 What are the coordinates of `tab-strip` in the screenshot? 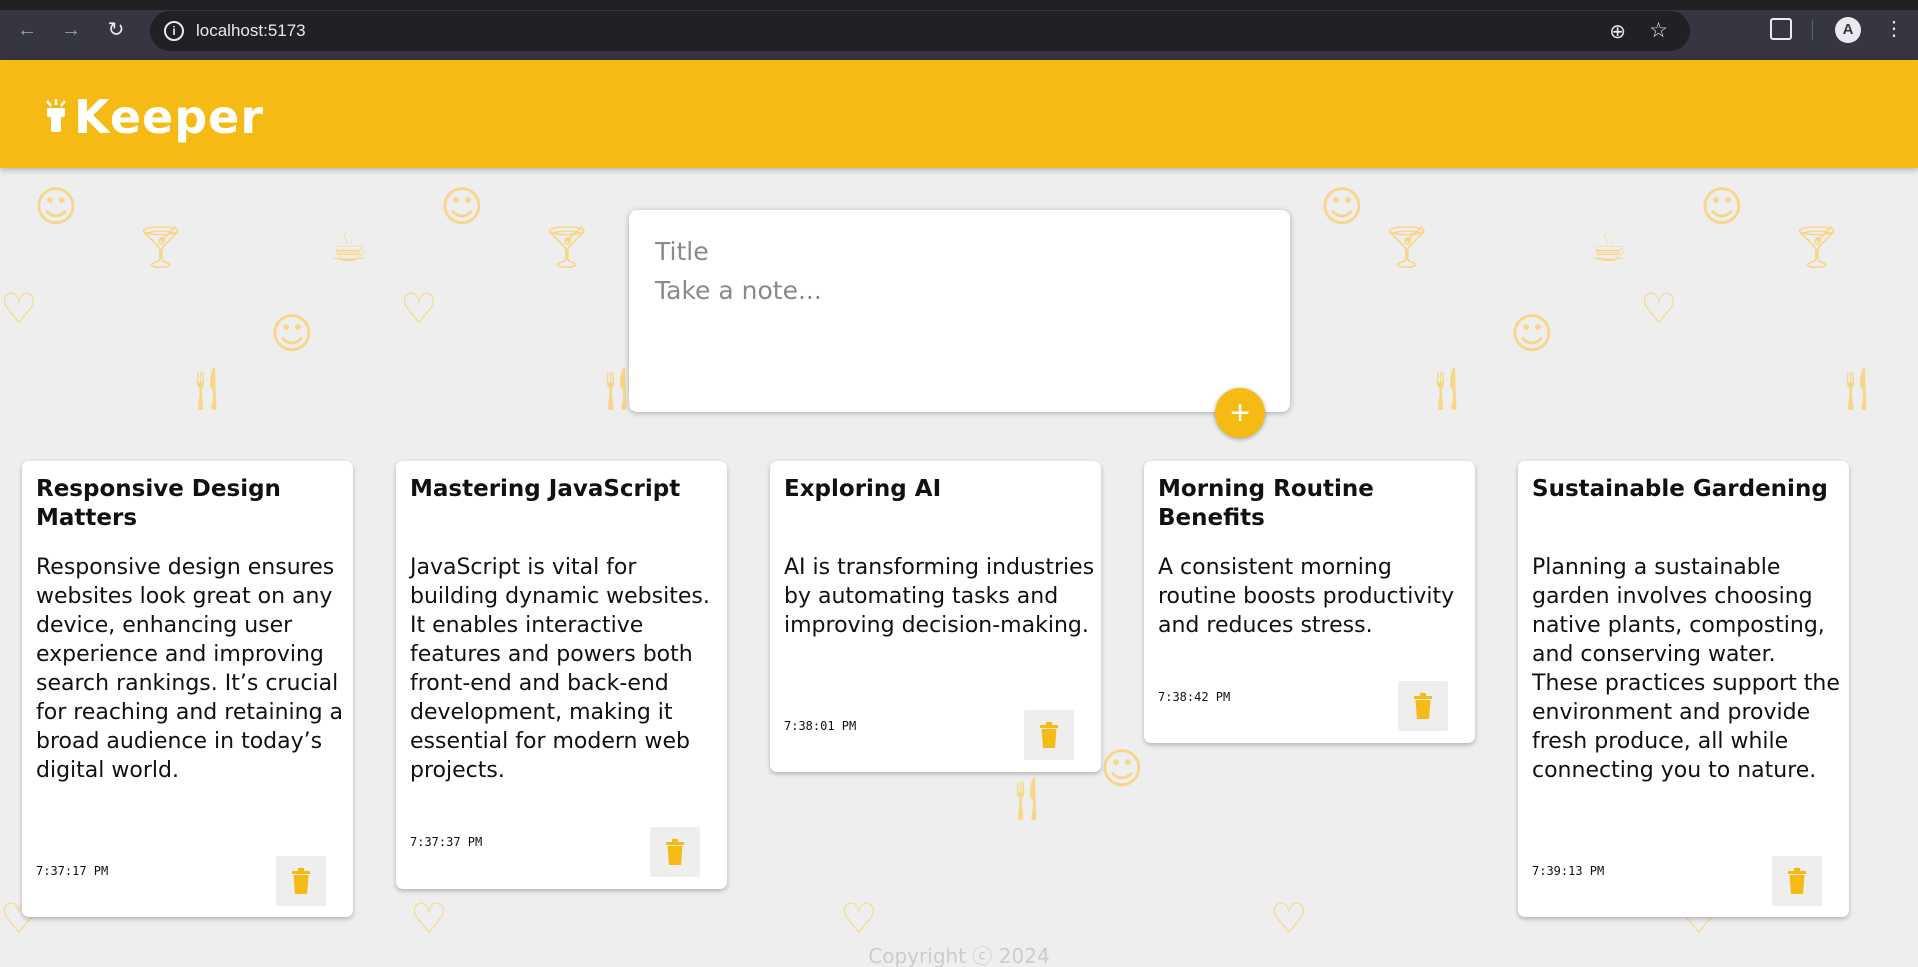 It's located at (959, 5).